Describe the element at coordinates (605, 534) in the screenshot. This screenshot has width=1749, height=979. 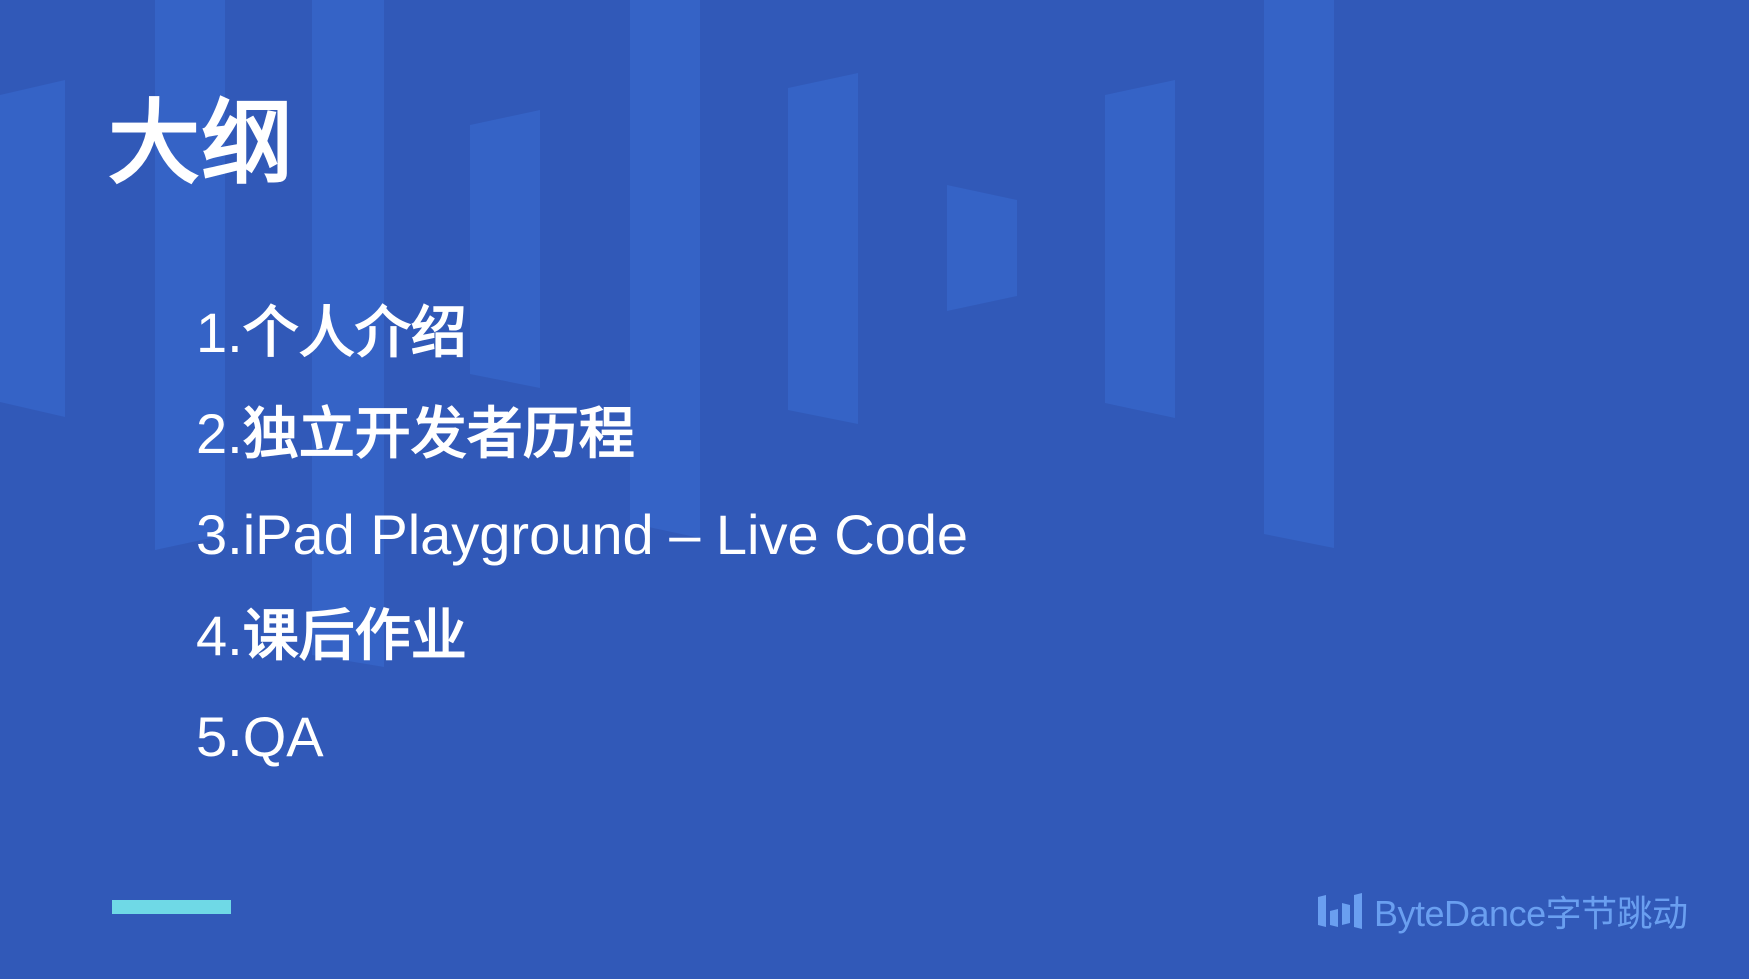
I see `outline-item-text: iPad Playground – Live Code` at that location.